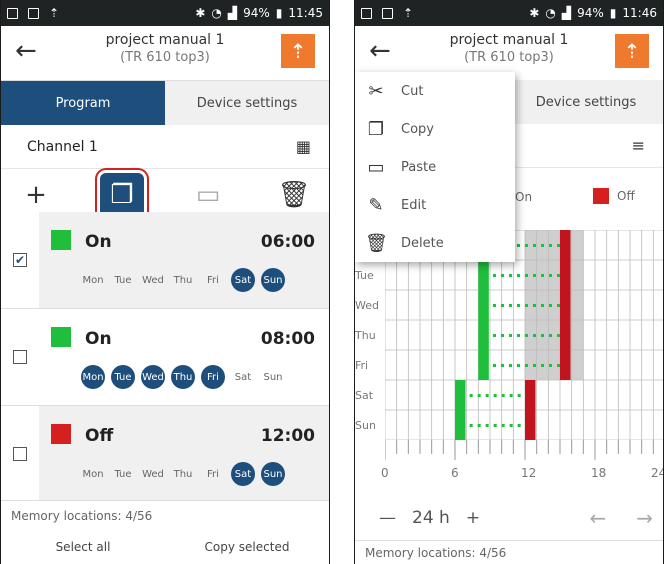 This screenshot has width=664, height=564. Describe the element at coordinates (165, 147) in the screenshot. I see `channel-row: Channel 1 ▦` at that location.